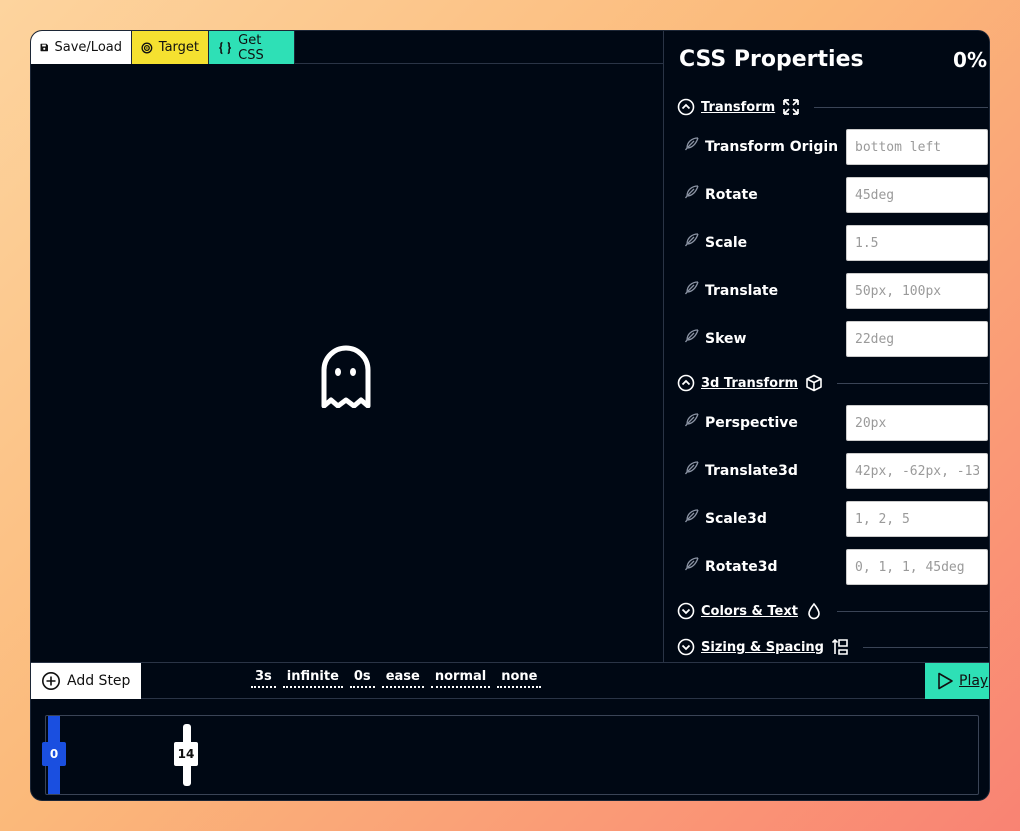 This screenshot has width=1020, height=831. Describe the element at coordinates (749, 383) in the screenshot. I see `section-3d-transform-title: 3d Transform` at that location.